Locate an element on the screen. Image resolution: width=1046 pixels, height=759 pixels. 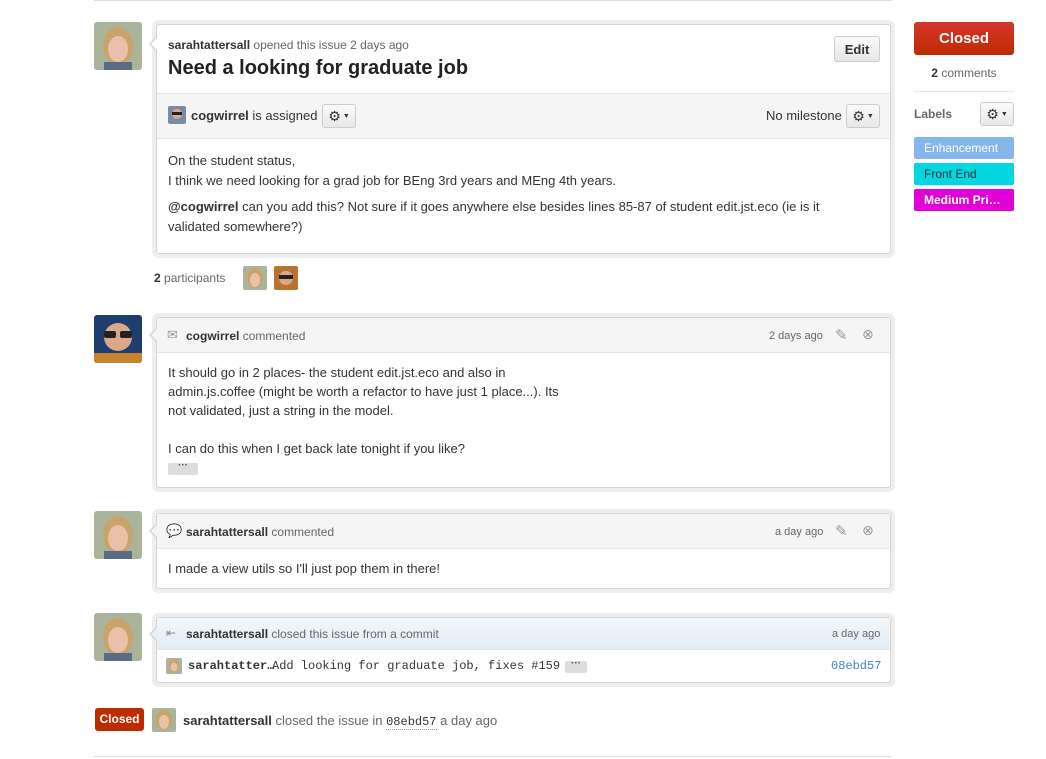
assignee-link: cogwirrel is located at coordinates (220, 115).